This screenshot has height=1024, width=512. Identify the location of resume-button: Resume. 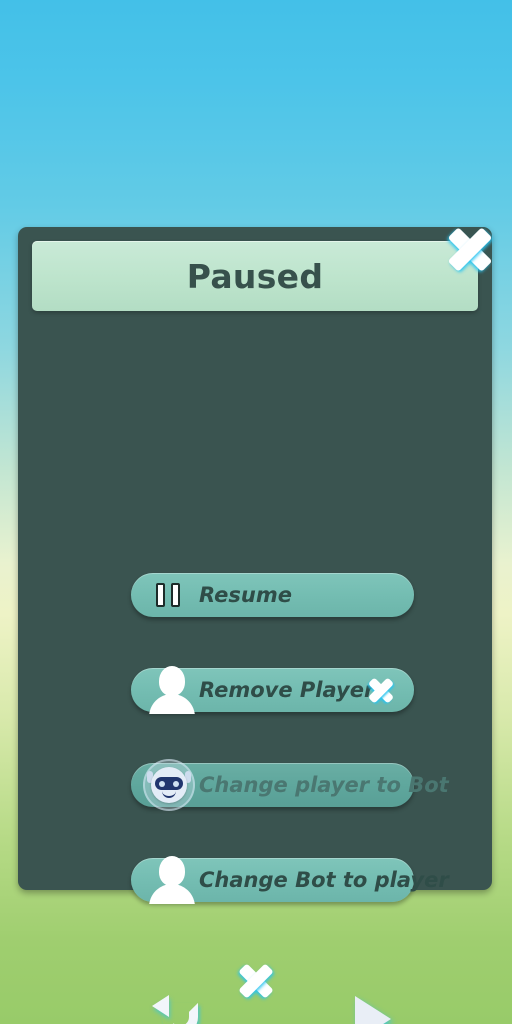
(272, 595).